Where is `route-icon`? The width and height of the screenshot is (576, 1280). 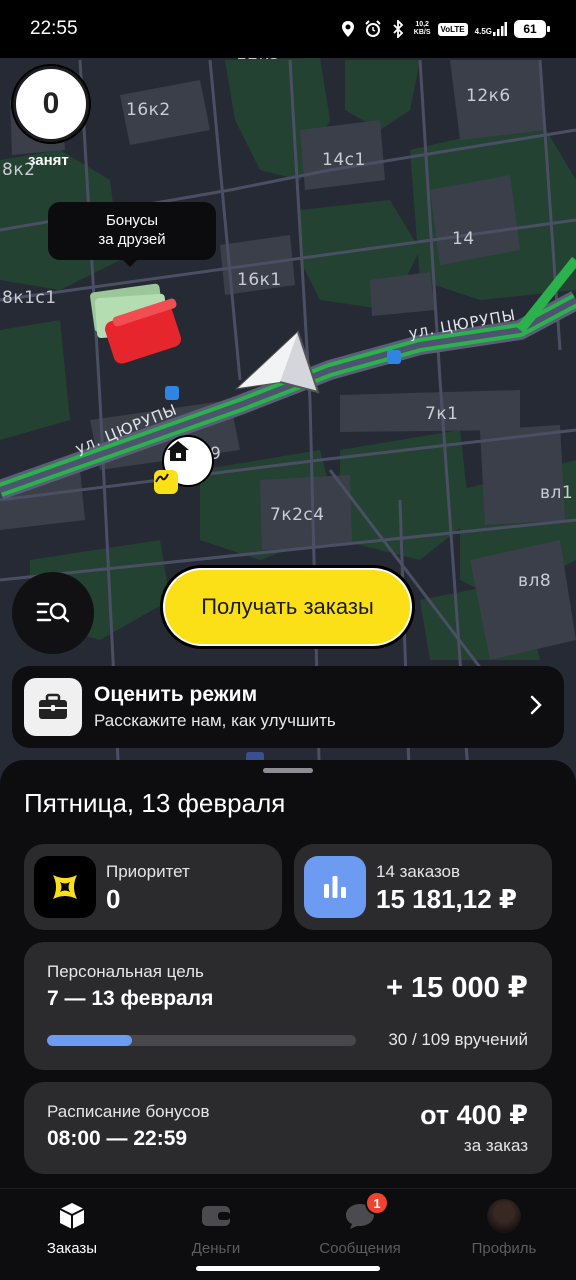
route-icon is located at coordinates (162, 478).